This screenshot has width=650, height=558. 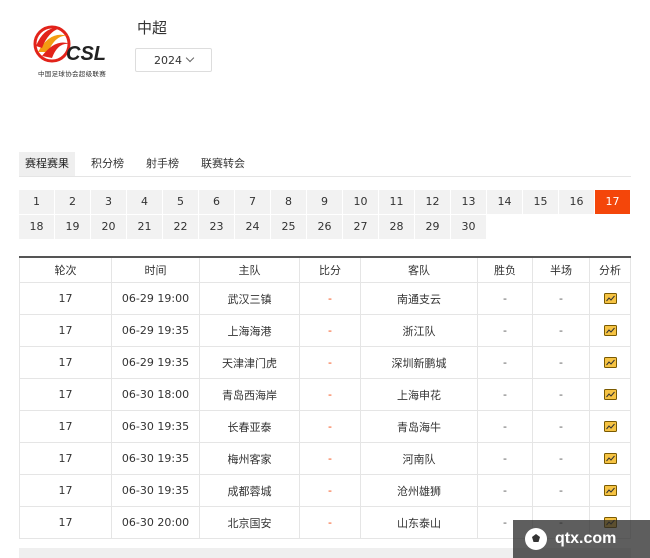 I want to click on away-team-cell: 南通支云, so click(x=419, y=298).